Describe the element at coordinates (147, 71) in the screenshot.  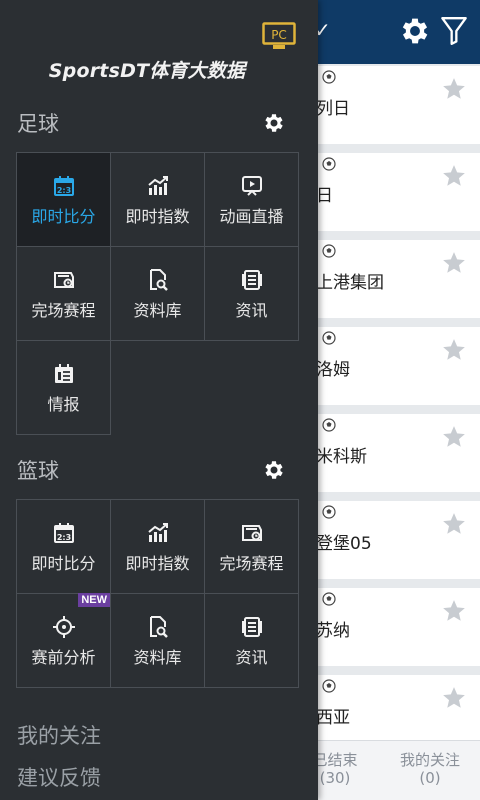
I see `app-title: SportsDT体育大数据` at that location.